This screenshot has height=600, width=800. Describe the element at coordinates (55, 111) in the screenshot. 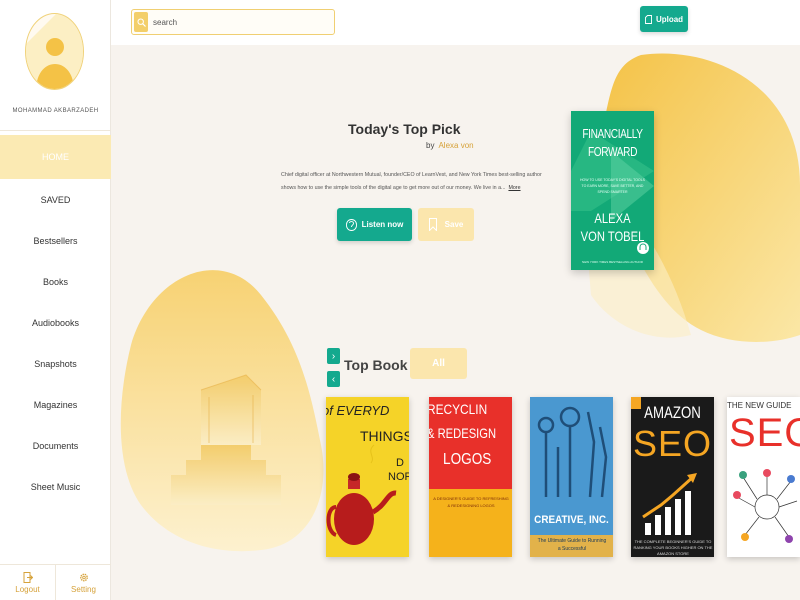

I see `user-name: MOHAMMAD AKBARZADEH` at that location.